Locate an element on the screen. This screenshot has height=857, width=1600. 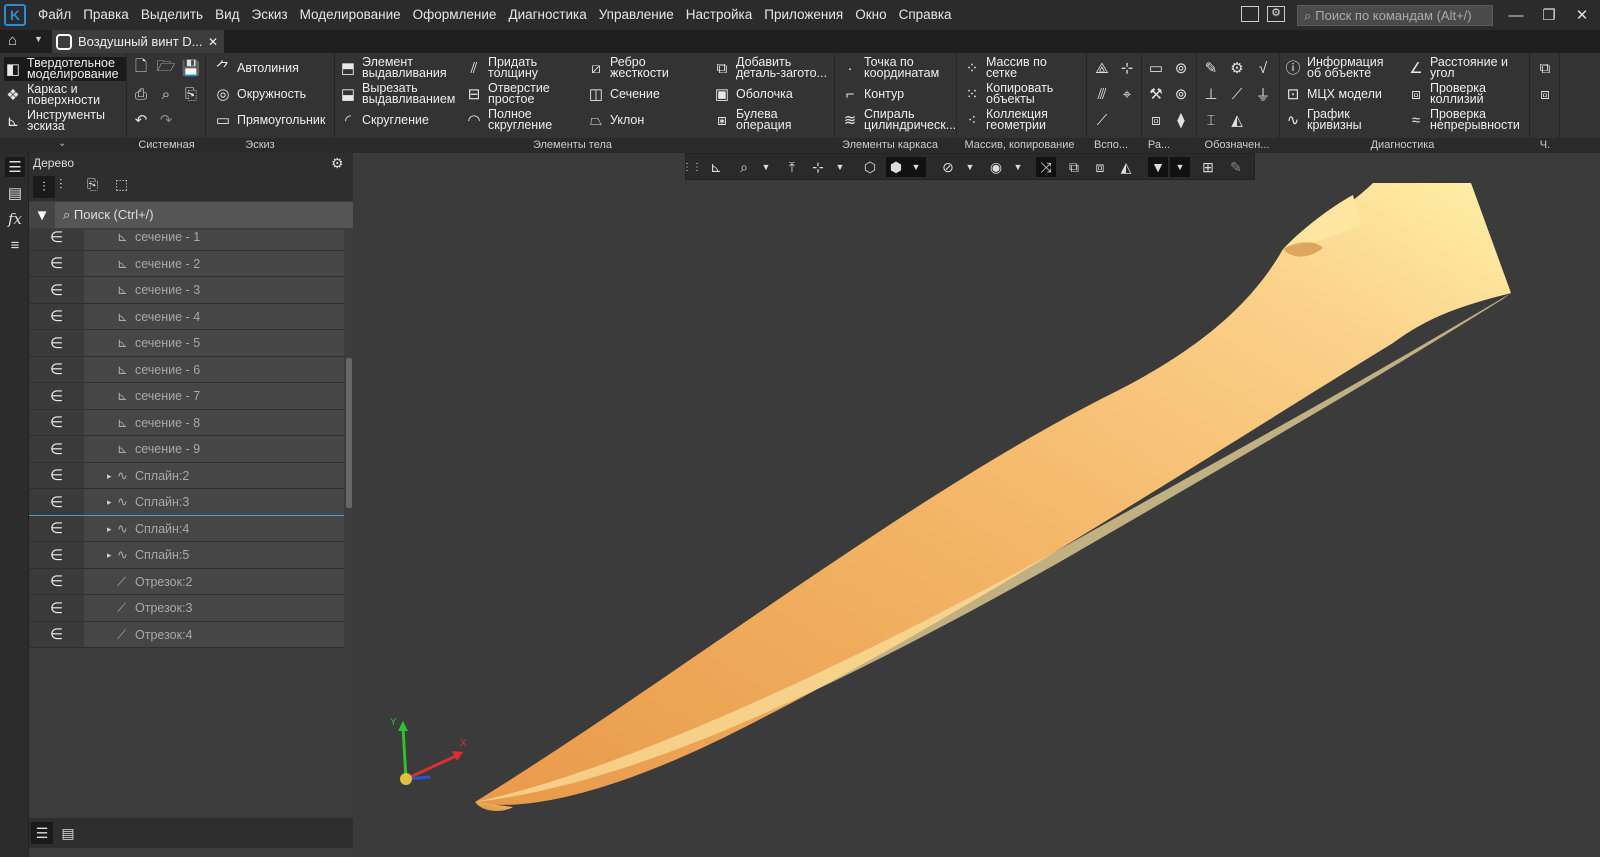
ra-tag-icon: ⧫ is located at coordinates (1181, 120).